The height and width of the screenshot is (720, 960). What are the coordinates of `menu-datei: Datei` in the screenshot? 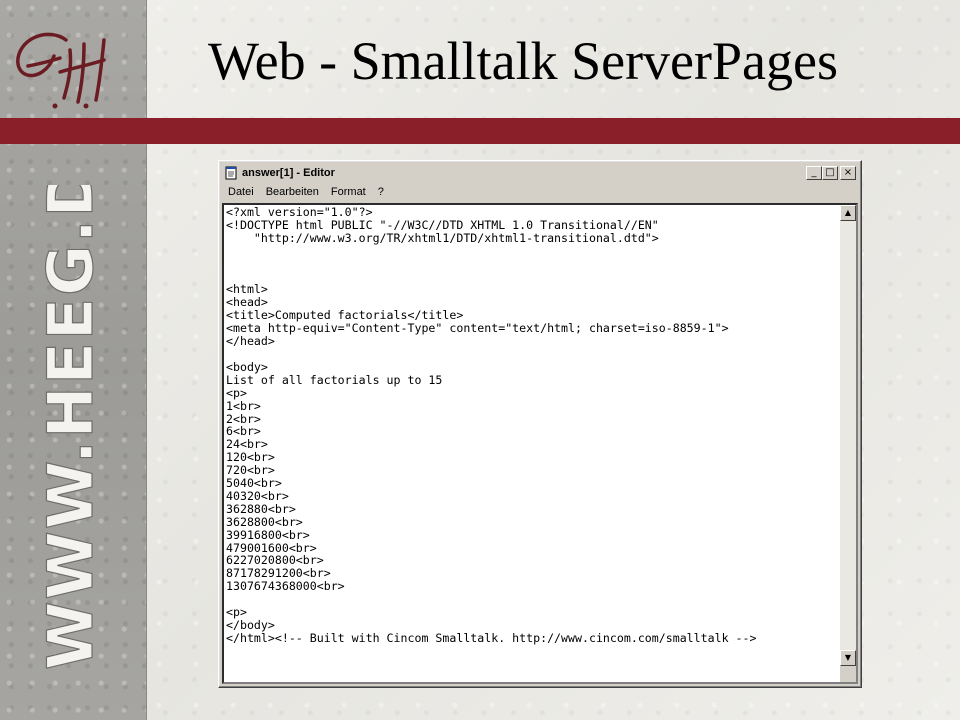 It's located at (241, 192).